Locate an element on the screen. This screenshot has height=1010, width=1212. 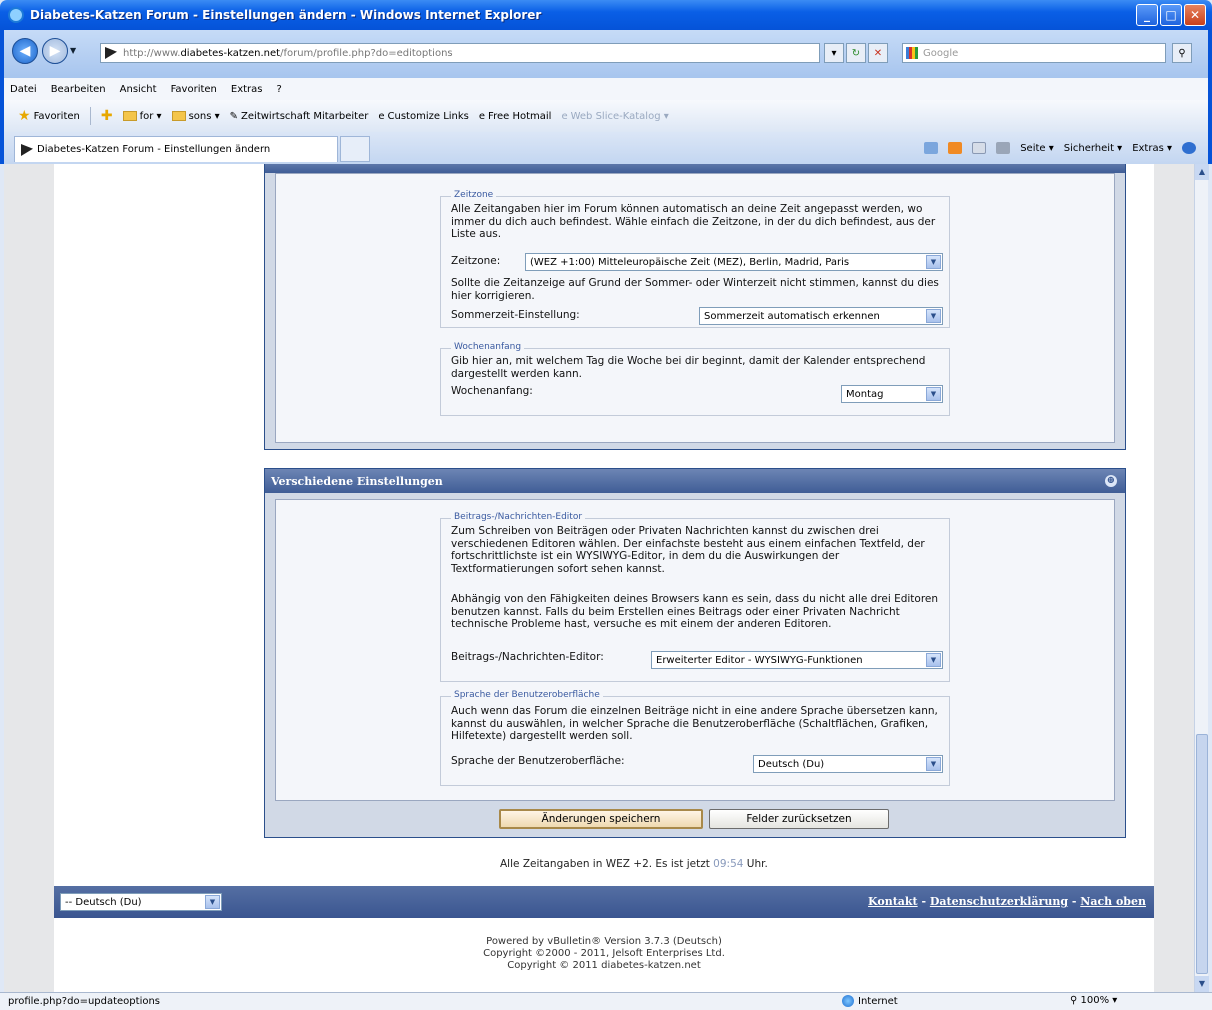
favorite-customize-links: e Customize Links is located at coordinates (423, 116).